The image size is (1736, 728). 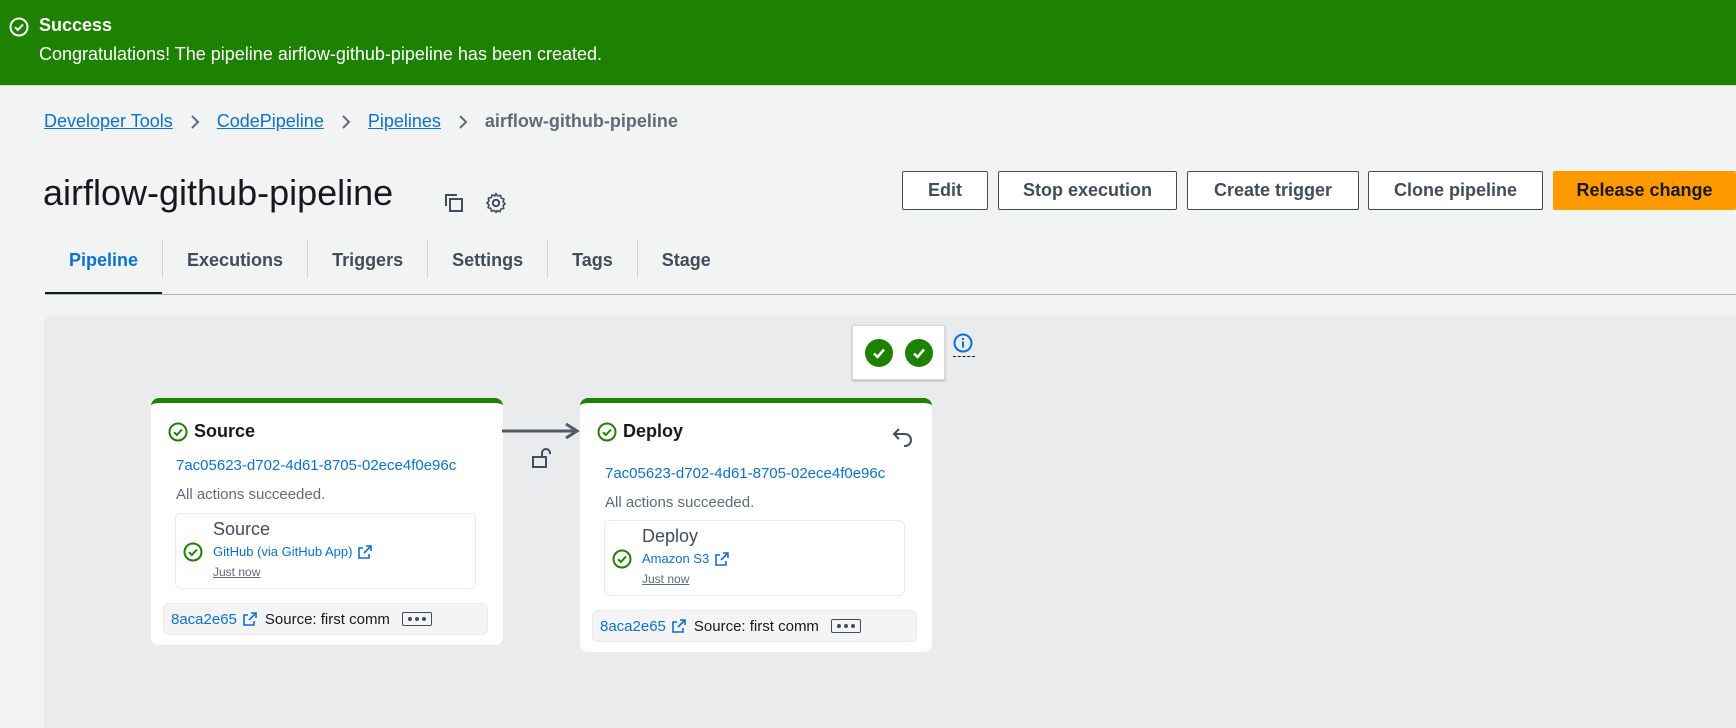 I want to click on action-provider-link: Amazon S3, so click(x=686, y=558).